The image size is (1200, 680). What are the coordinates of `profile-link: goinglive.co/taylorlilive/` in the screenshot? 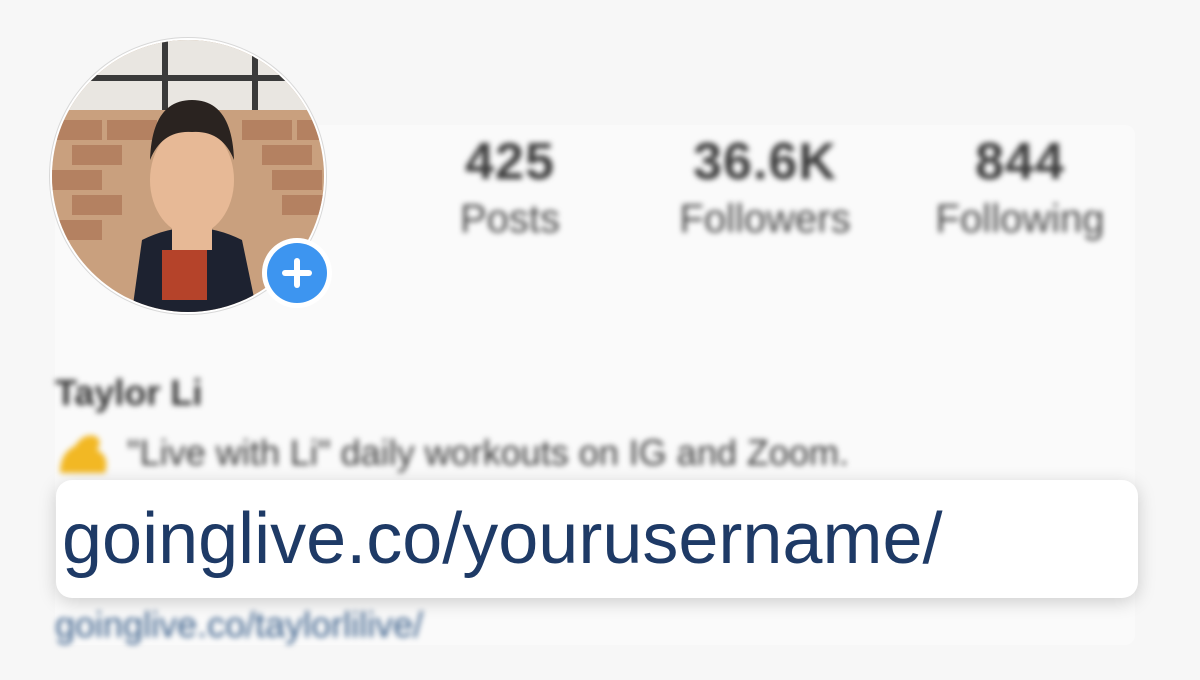 It's located at (239, 625).